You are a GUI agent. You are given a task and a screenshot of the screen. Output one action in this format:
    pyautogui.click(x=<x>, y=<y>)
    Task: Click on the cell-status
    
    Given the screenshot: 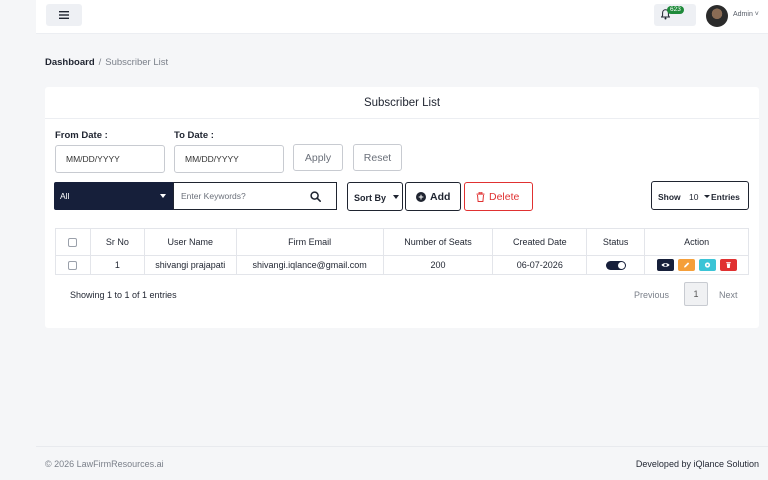 What is the action you would take?
    pyautogui.click(x=616, y=265)
    